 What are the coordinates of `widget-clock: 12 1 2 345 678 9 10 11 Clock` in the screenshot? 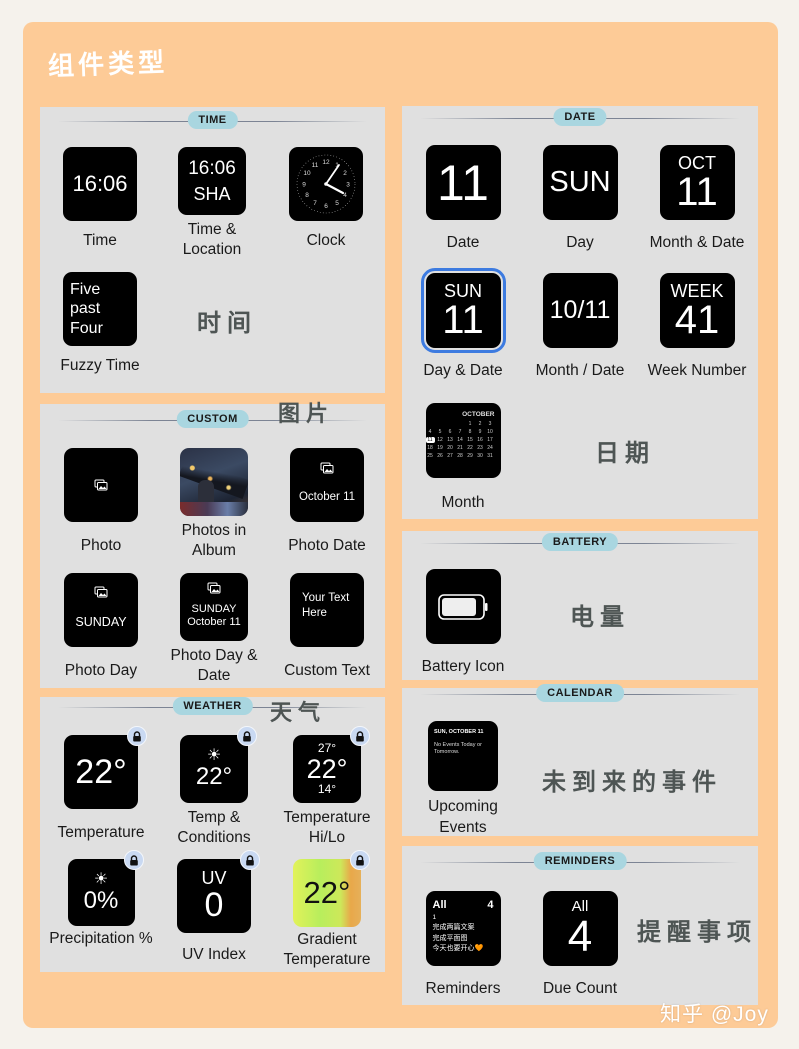 It's located at (326, 199).